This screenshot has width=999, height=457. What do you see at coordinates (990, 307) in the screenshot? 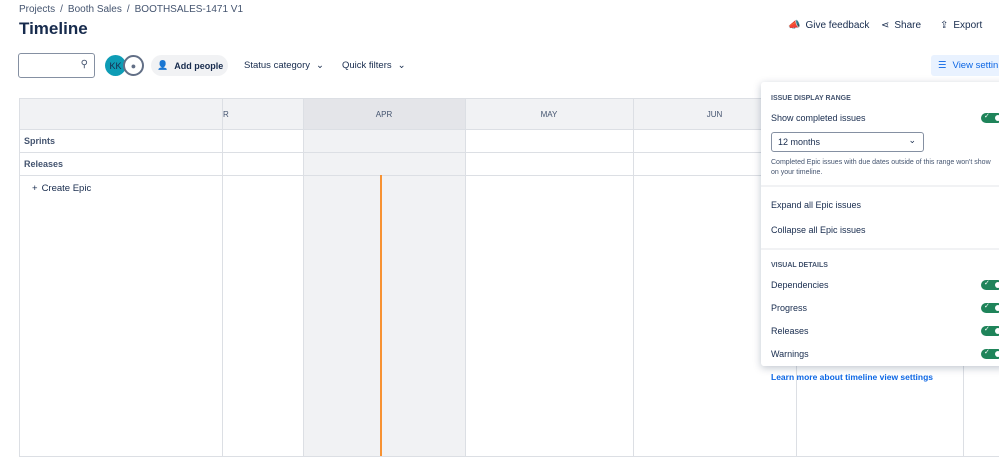
I see `progress-toggle` at bounding box center [990, 307].